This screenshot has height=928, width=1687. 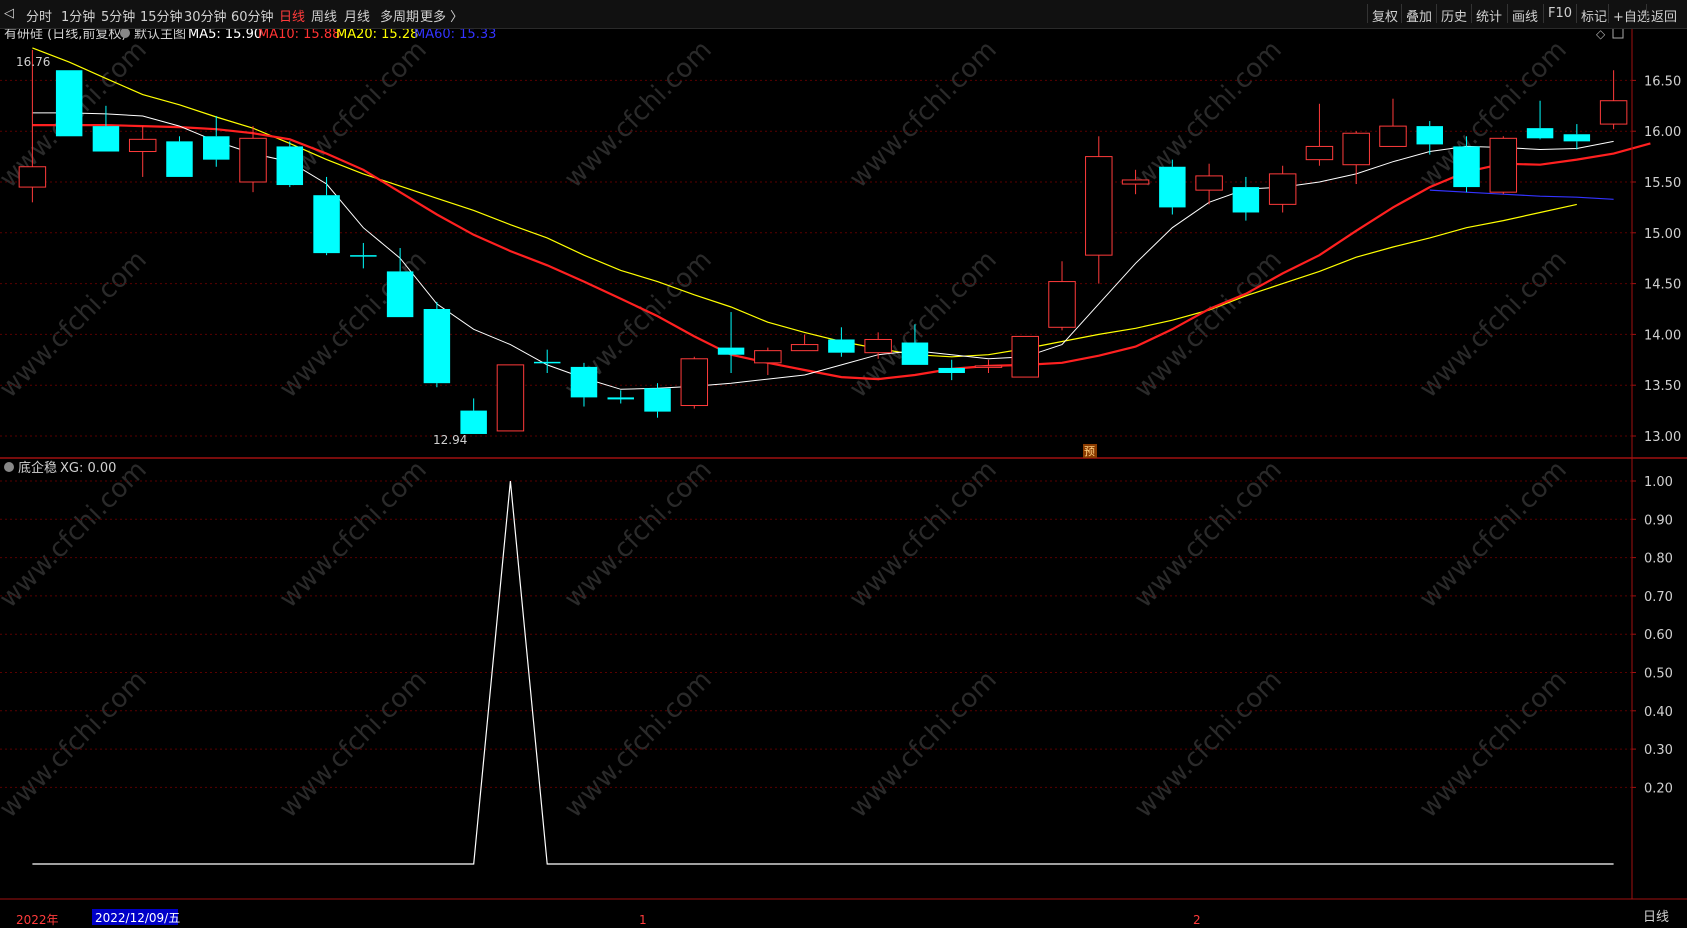 What do you see at coordinates (1658, 674) in the screenshot?
I see `indicator-tick-label: 0.50` at bounding box center [1658, 674].